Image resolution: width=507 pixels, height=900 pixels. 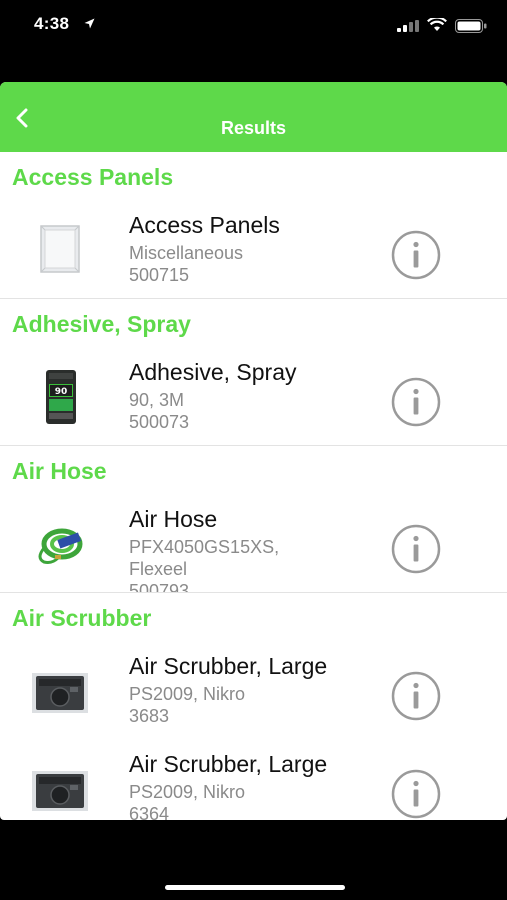 What do you see at coordinates (471, 26) in the screenshot?
I see `battery-icon` at bounding box center [471, 26].